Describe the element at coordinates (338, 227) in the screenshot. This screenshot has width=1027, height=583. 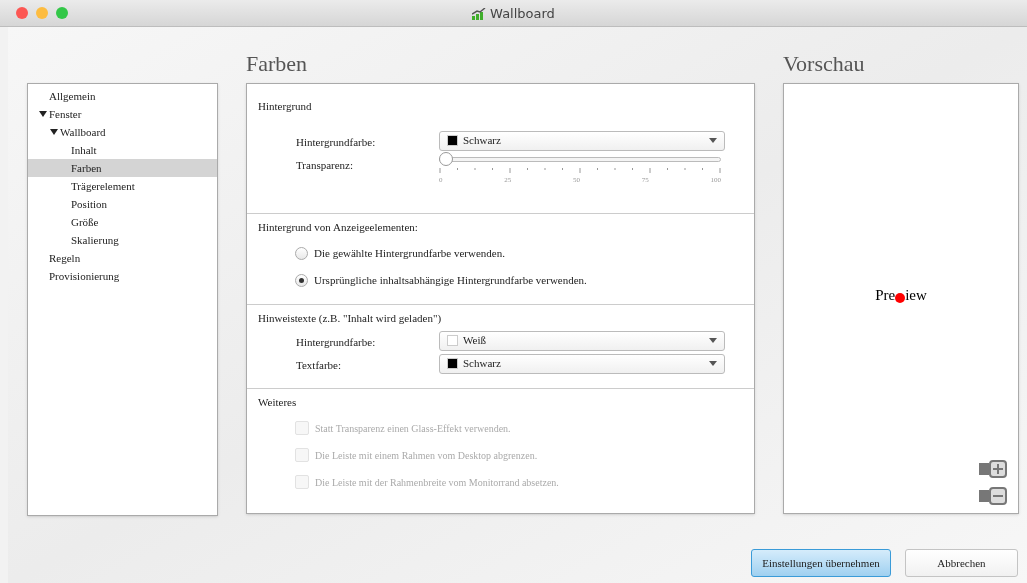
I see `group-title: Hintergrund von Anzeigeelementen:` at that location.